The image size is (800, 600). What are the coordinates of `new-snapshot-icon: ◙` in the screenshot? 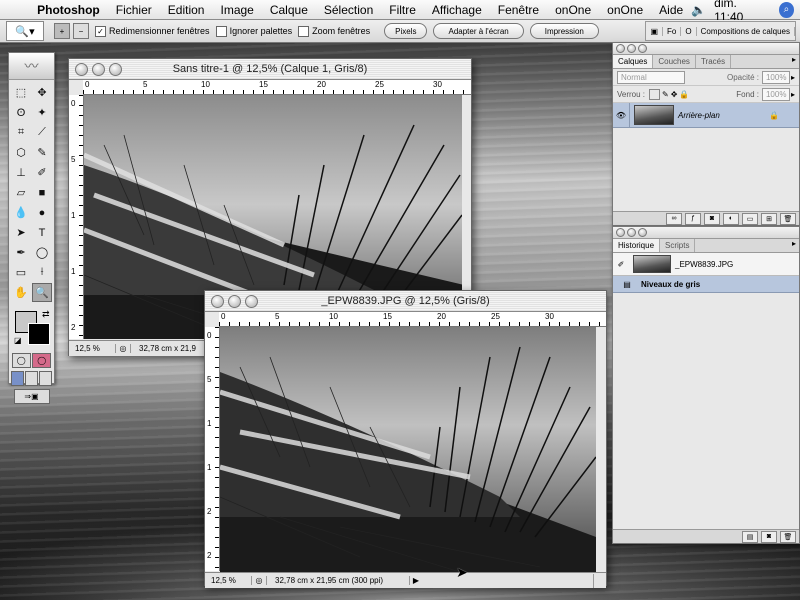 It's located at (769, 536).